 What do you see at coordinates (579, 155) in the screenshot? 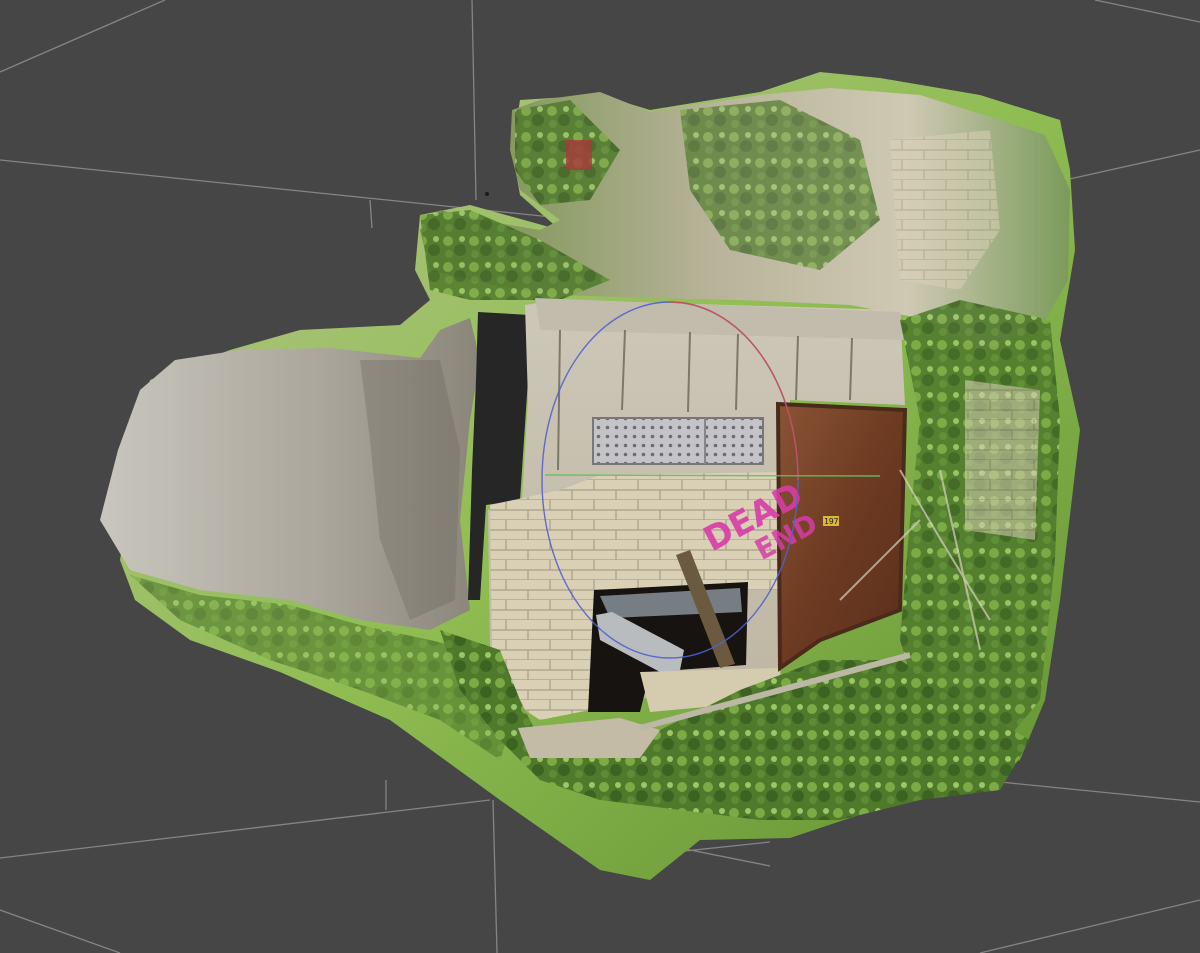
I see `red-paint-spot` at bounding box center [579, 155].